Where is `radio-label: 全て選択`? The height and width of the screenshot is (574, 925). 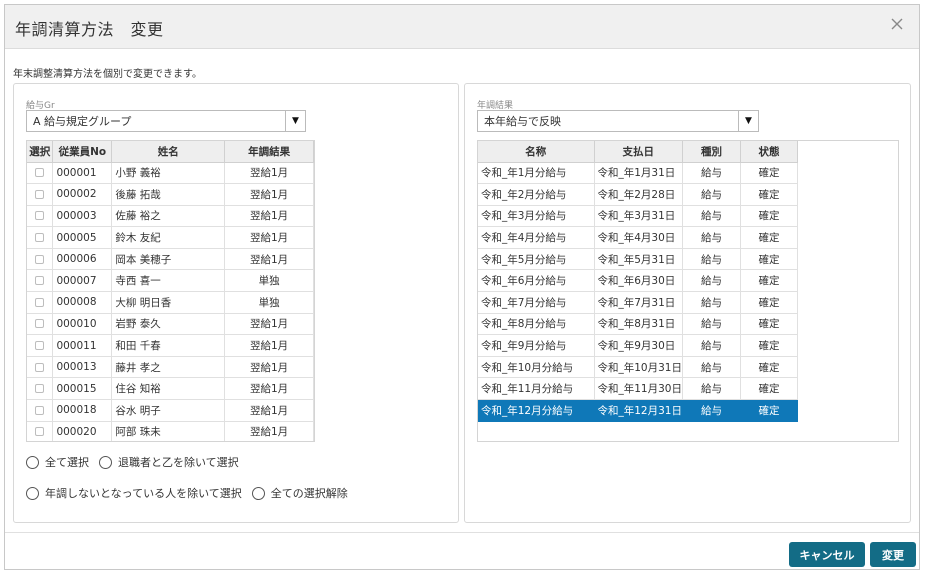 radio-label: 全て選択 is located at coordinates (67, 462).